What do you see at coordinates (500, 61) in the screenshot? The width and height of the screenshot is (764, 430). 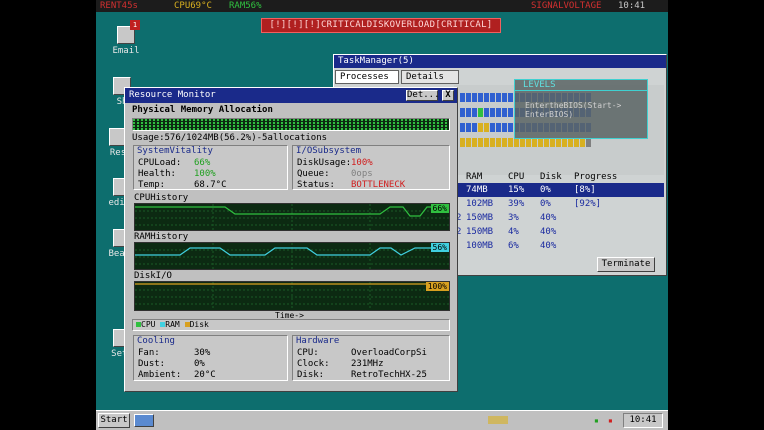 I see `task-manager-titlebar: TaskManager(5)` at bounding box center [500, 61].